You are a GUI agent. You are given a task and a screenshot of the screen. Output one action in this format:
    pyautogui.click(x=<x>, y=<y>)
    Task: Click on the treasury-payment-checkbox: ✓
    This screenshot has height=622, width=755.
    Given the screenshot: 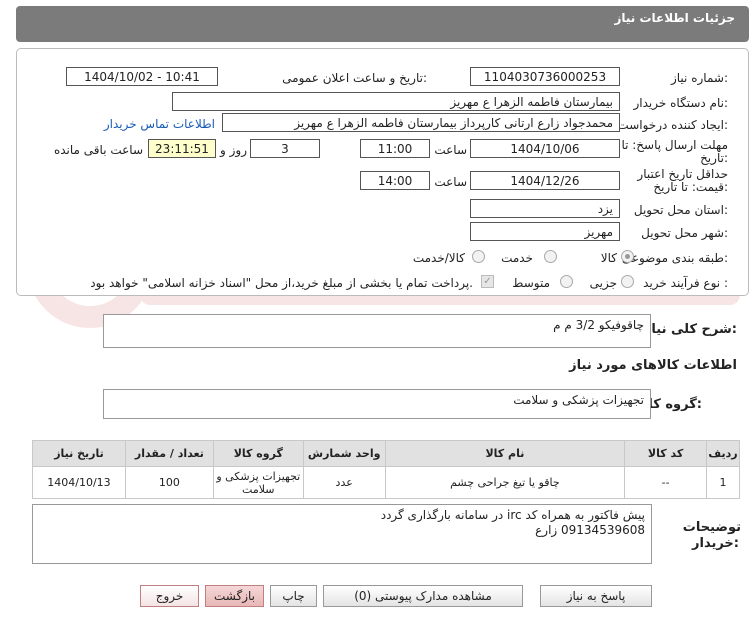 What is the action you would take?
    pyautogui.click(x=487, y=281)
    